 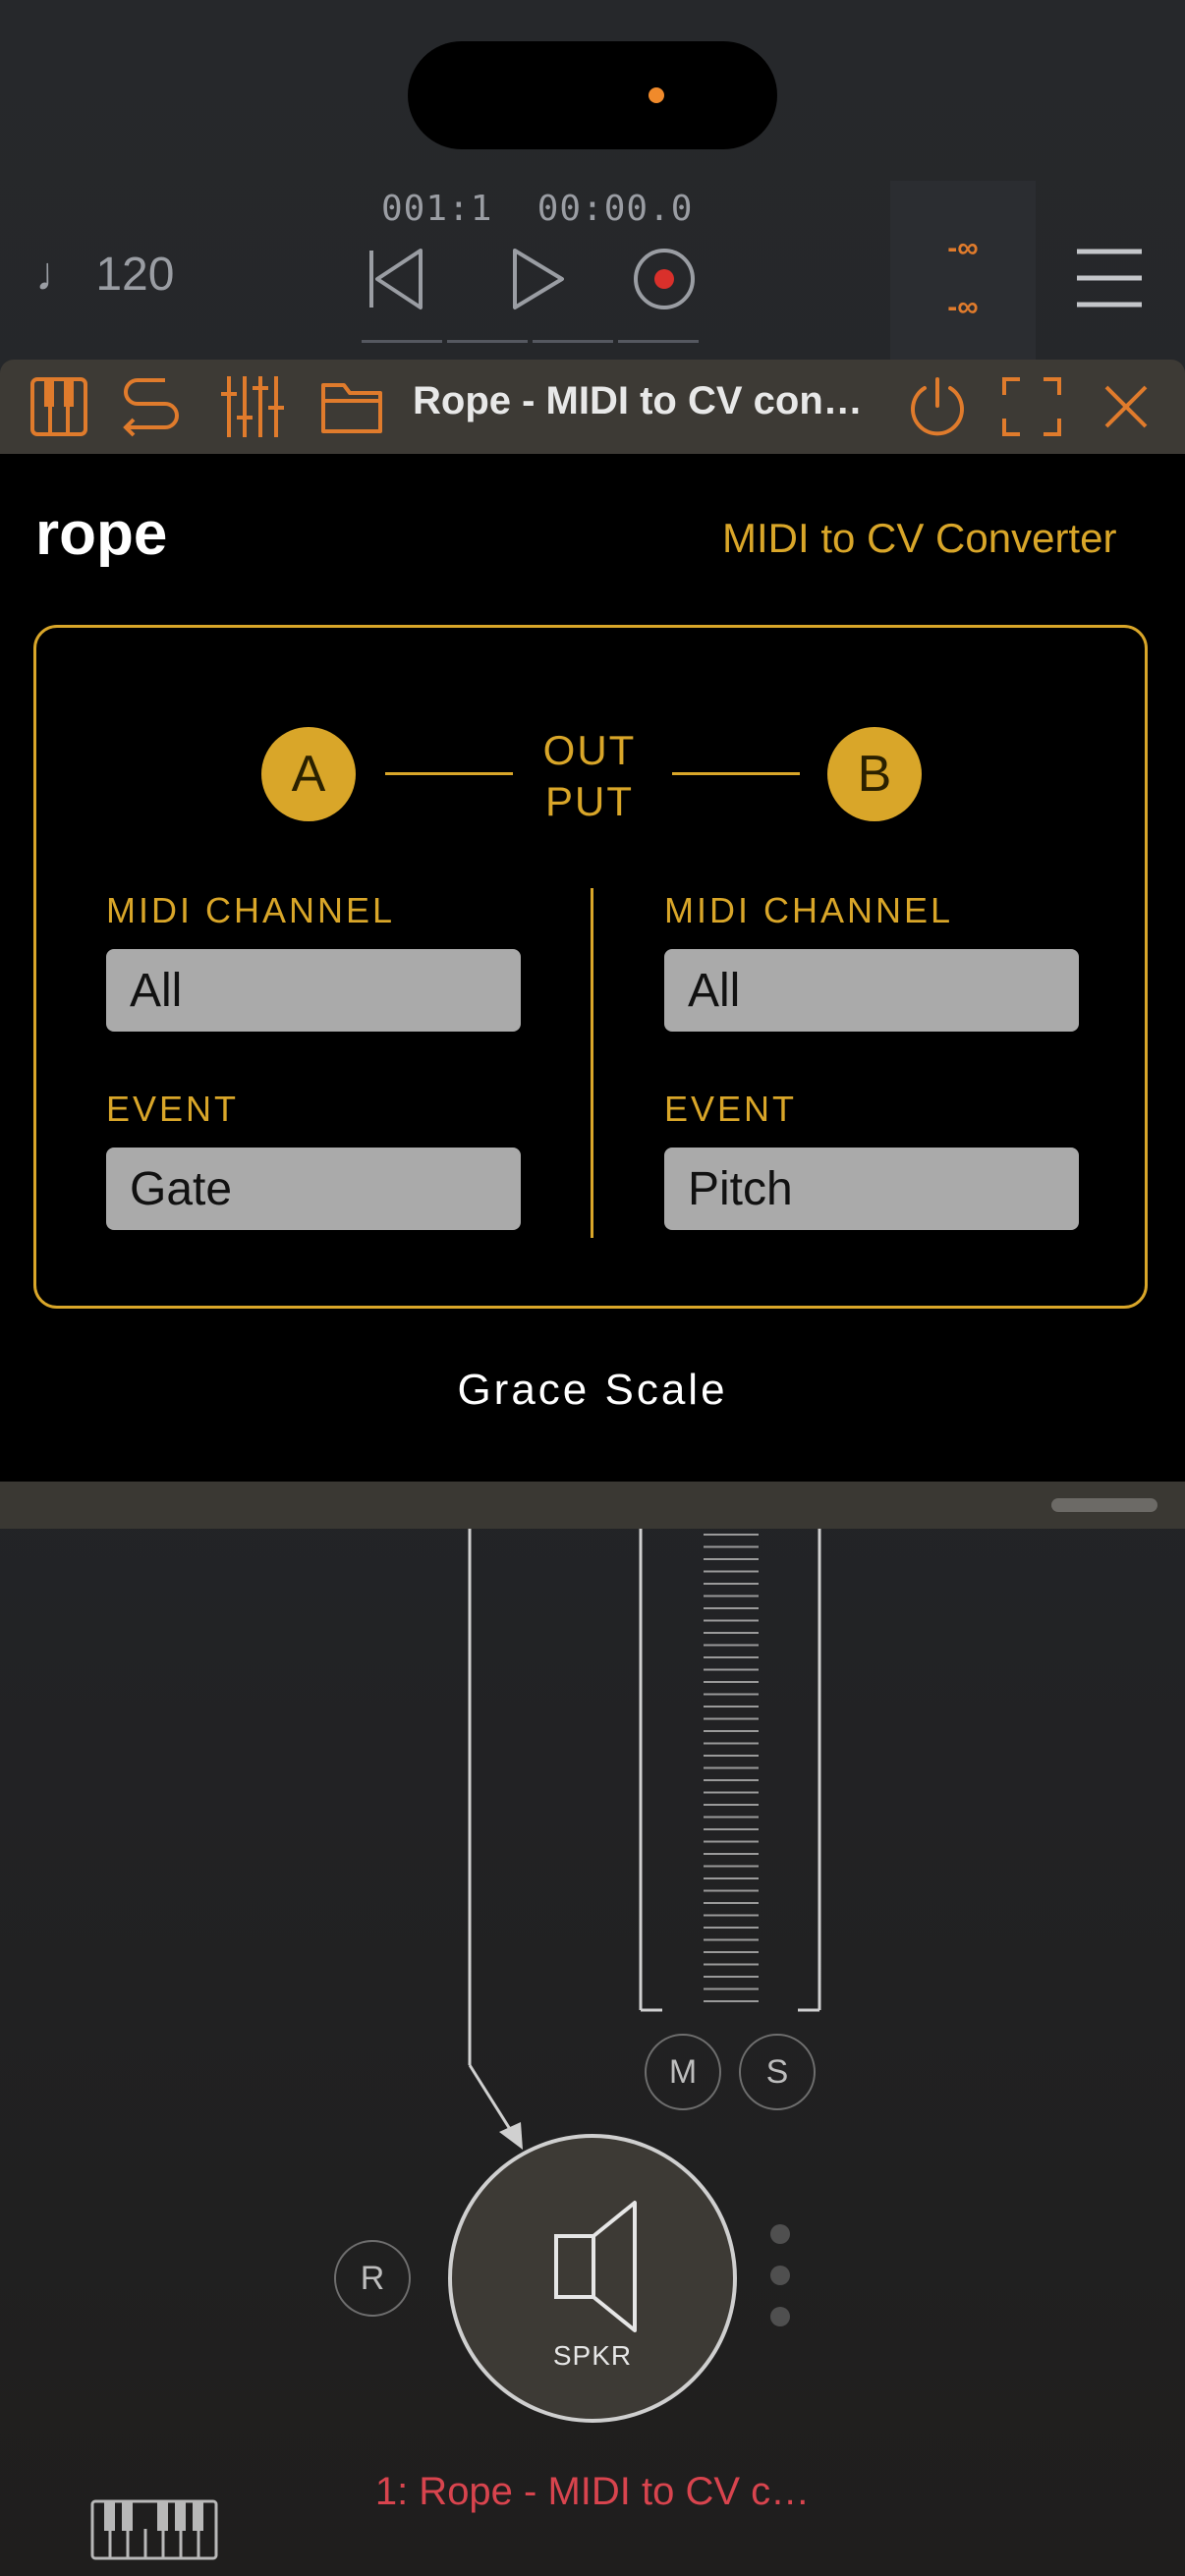 I want to click on keyboard-button, so click(x=154, y=2529).